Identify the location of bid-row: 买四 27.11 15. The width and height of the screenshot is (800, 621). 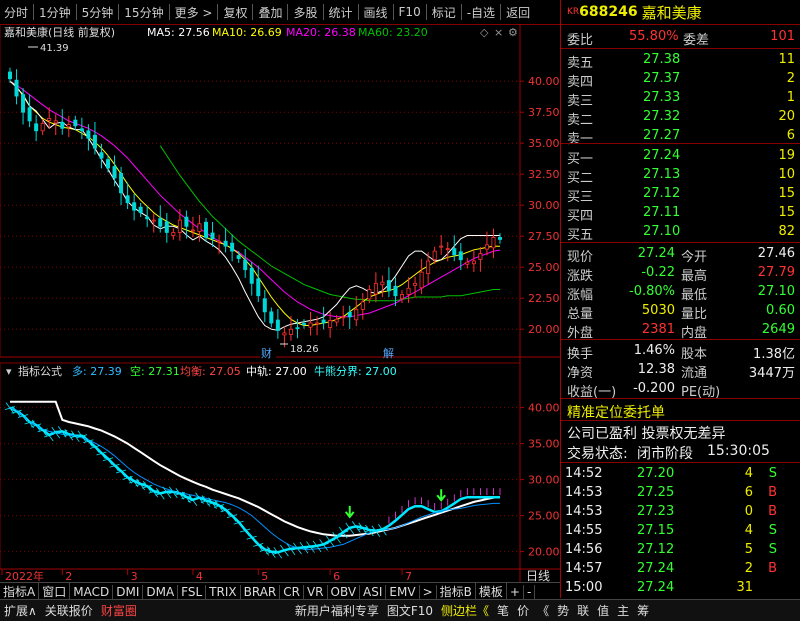
(680, 213).